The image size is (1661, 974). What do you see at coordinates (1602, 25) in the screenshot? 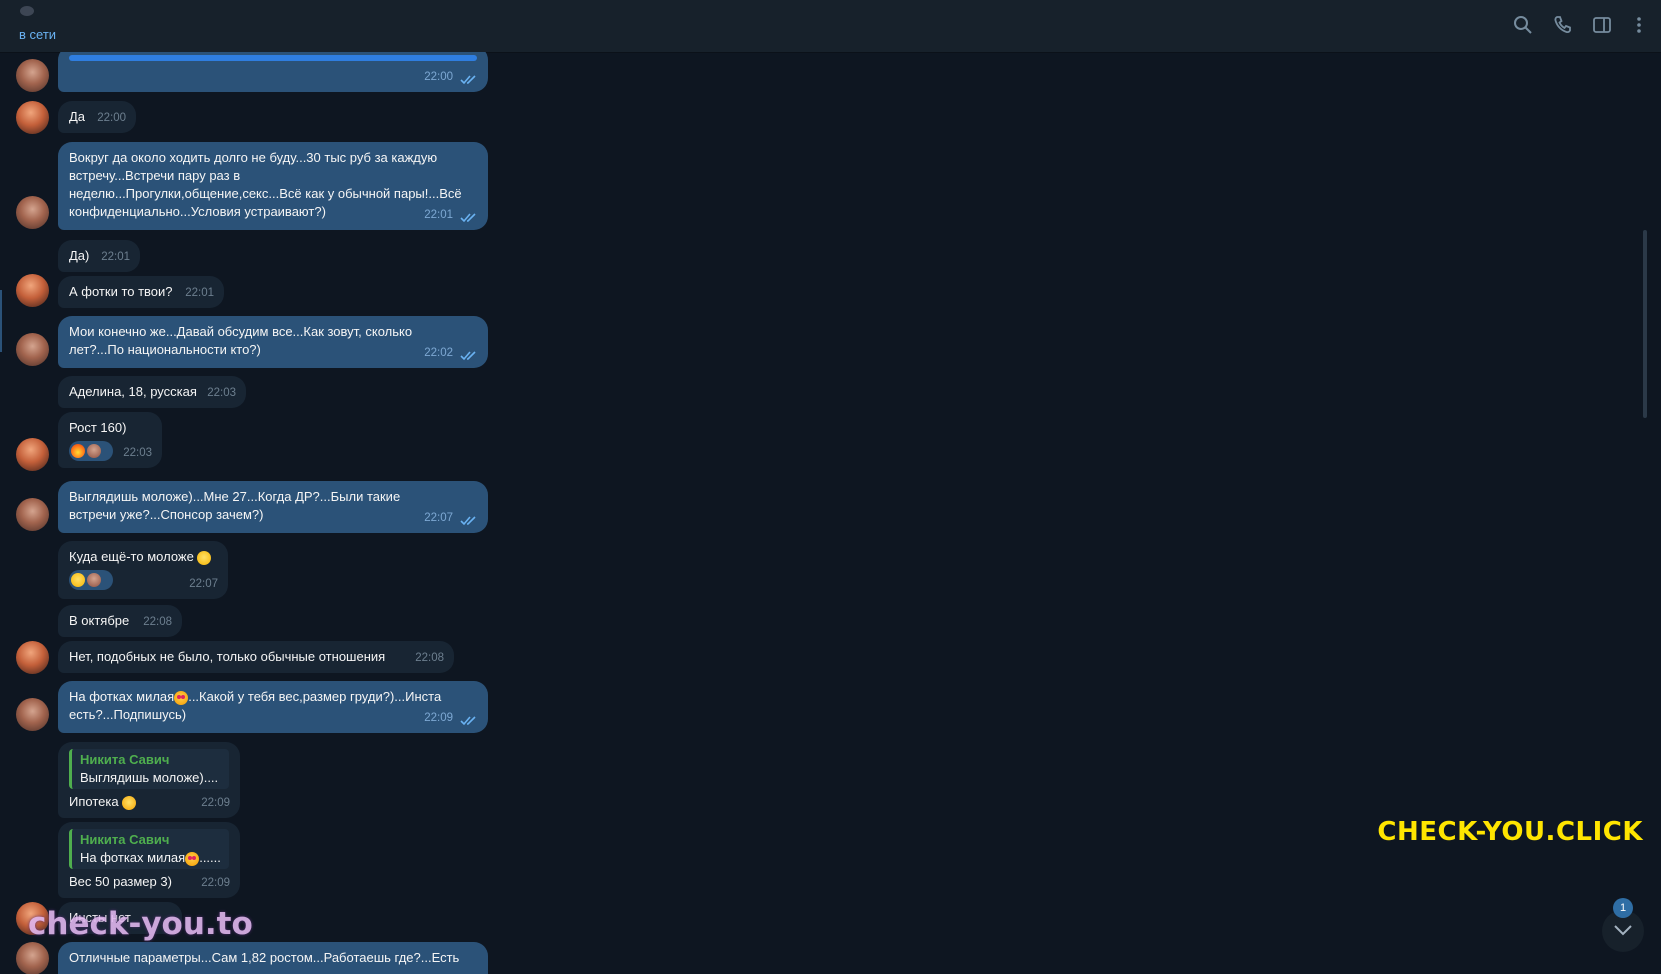
I see `sidebar-toggle-icon` at bounding box center [1602, 25].